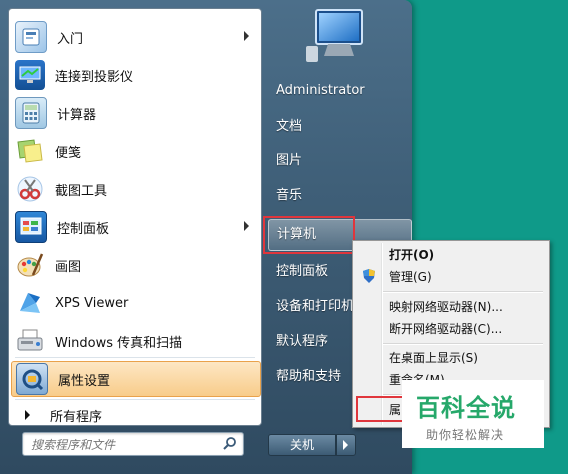 The width and height of the screenshot is (568, 474). Describe the element at coordinates (70, 39) in the screenshot. I see `program-label: 入门` at that location.